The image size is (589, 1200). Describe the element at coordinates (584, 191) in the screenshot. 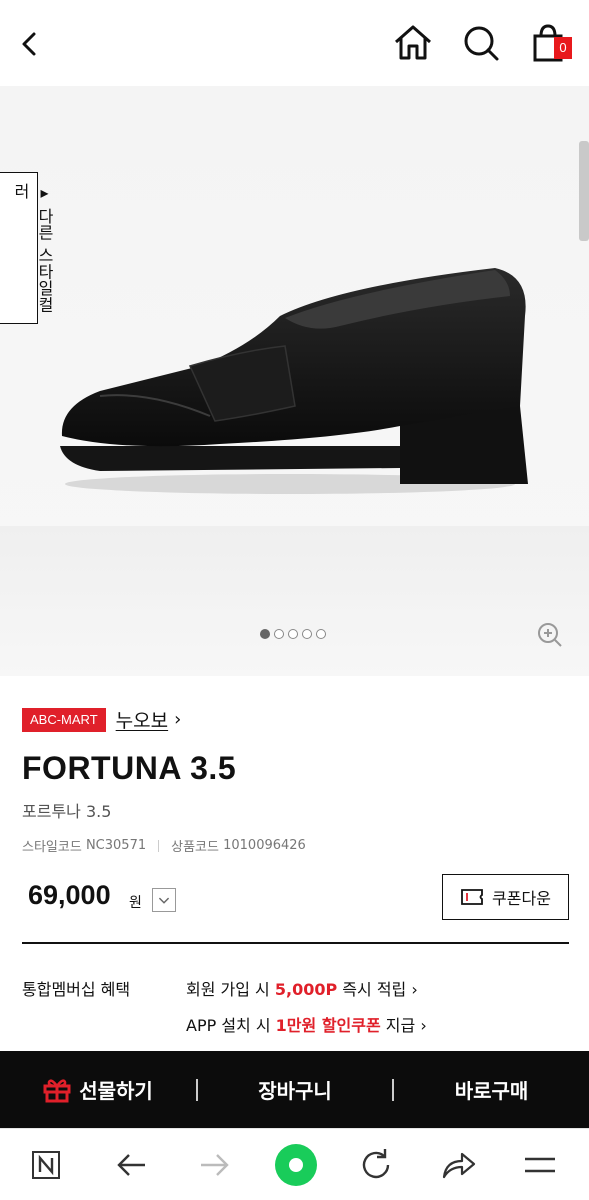

I see `scrollbar-thumb` at that location.